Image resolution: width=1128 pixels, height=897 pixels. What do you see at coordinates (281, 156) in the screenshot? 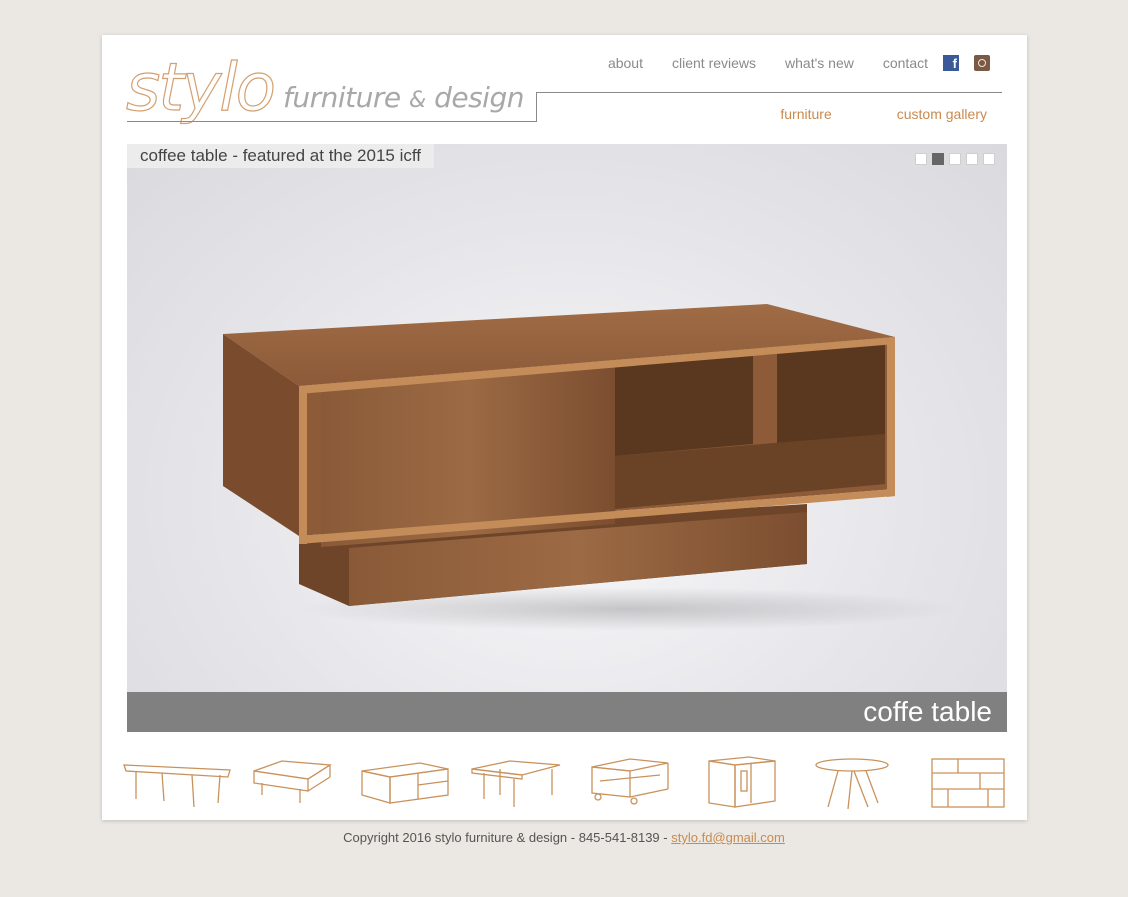
I see `hero-tagline: coffee table - featured at the 2015 icff` at bounding box center [281, 156].